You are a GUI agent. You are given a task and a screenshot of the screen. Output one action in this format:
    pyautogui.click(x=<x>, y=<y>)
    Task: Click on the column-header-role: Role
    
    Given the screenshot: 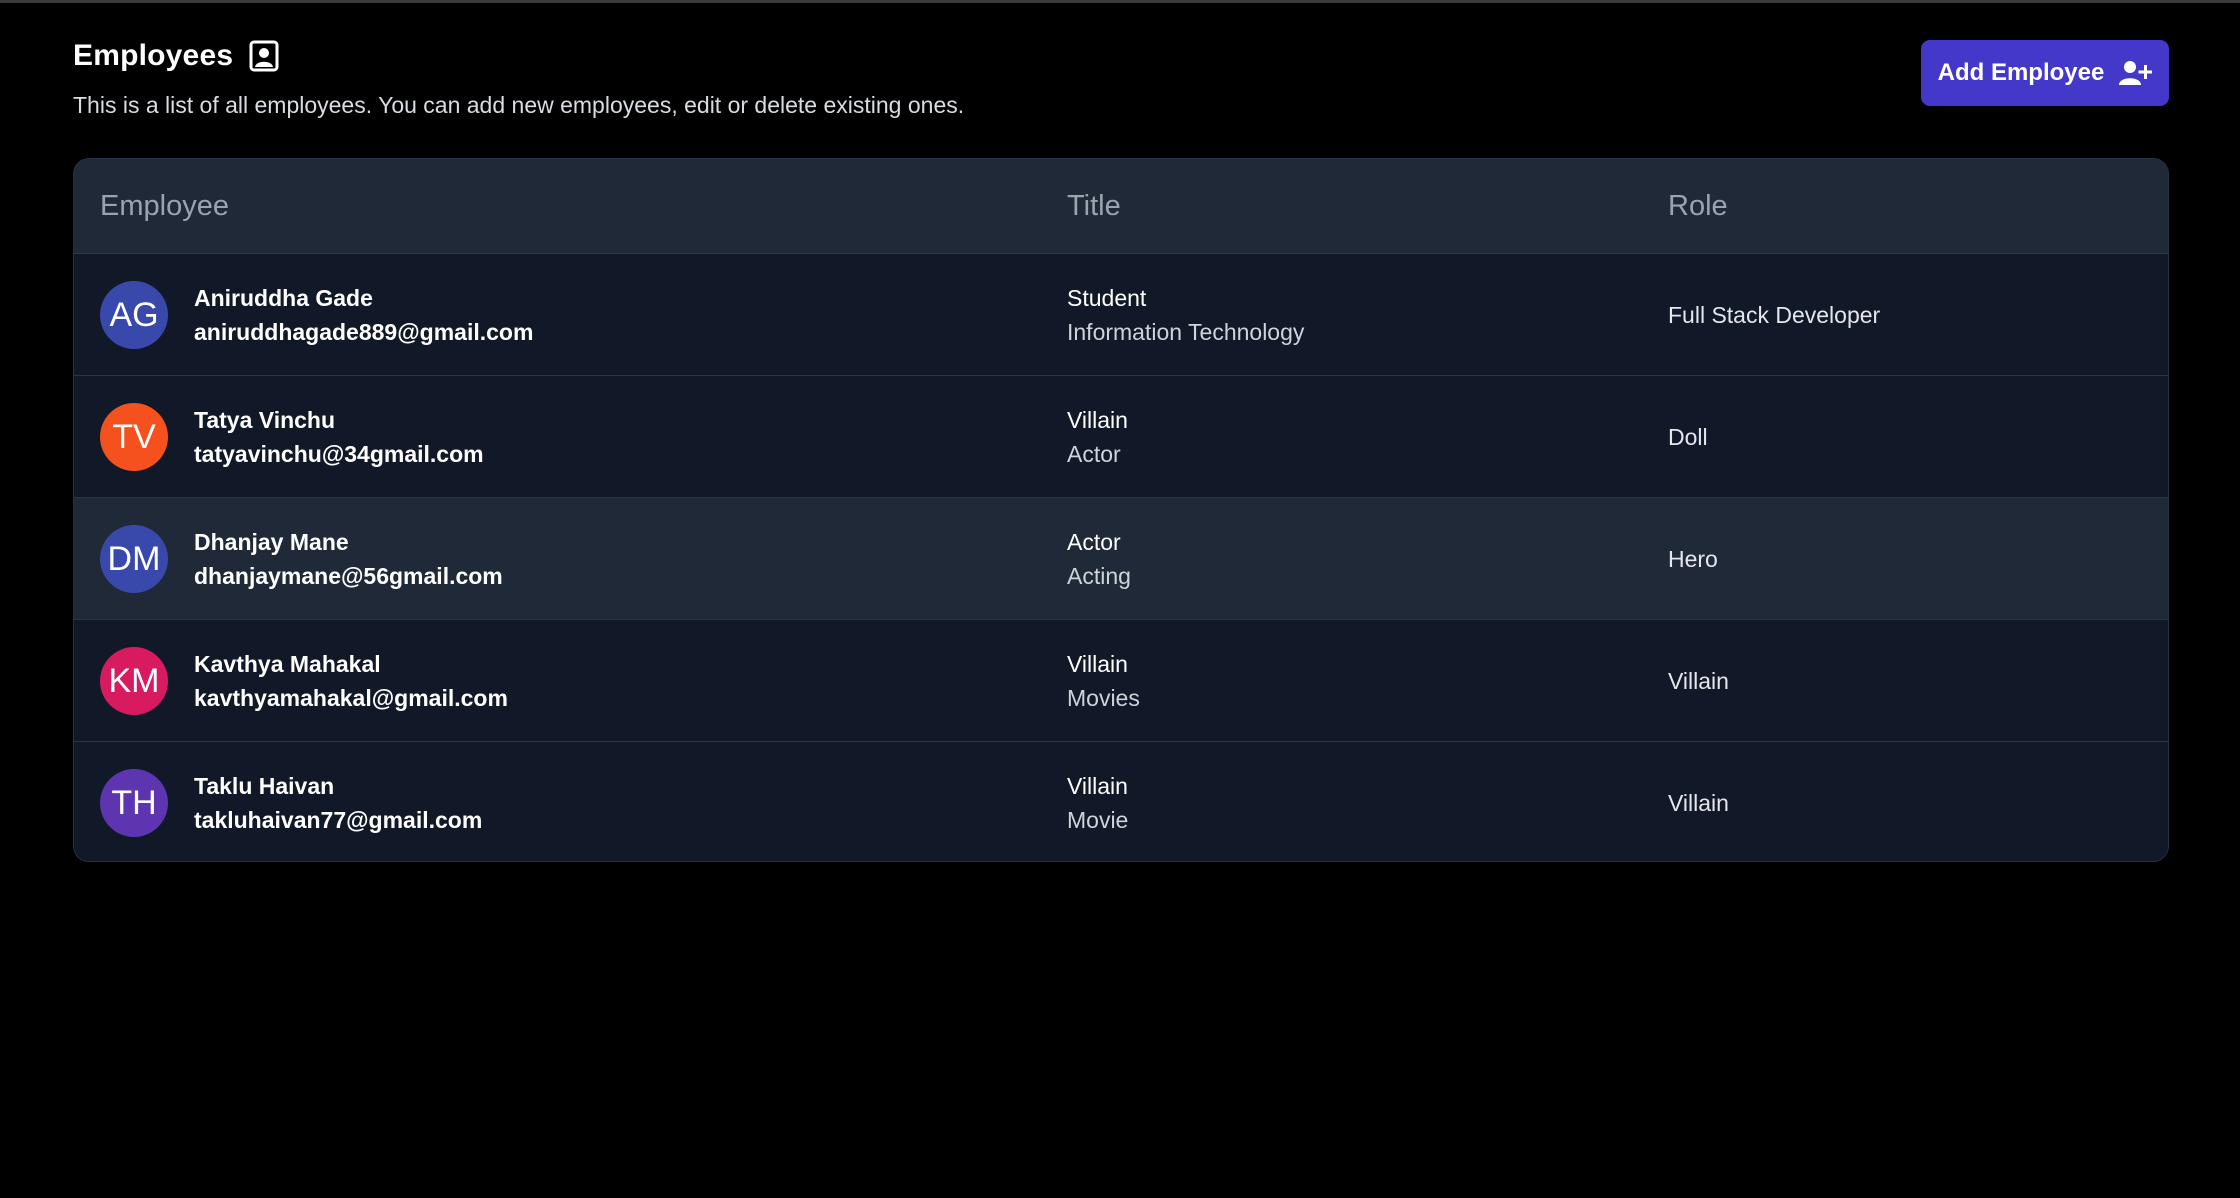 What is the action you would take?
    pyautogui.click(x=1698, y=205)
    